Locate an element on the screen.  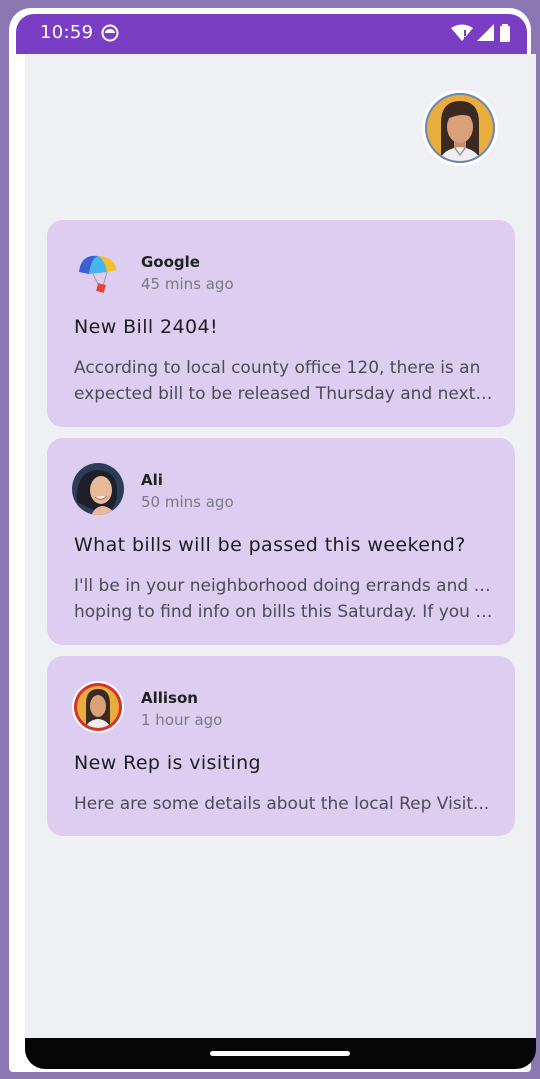
notification-app-icon is located at coordinates (110, 33).